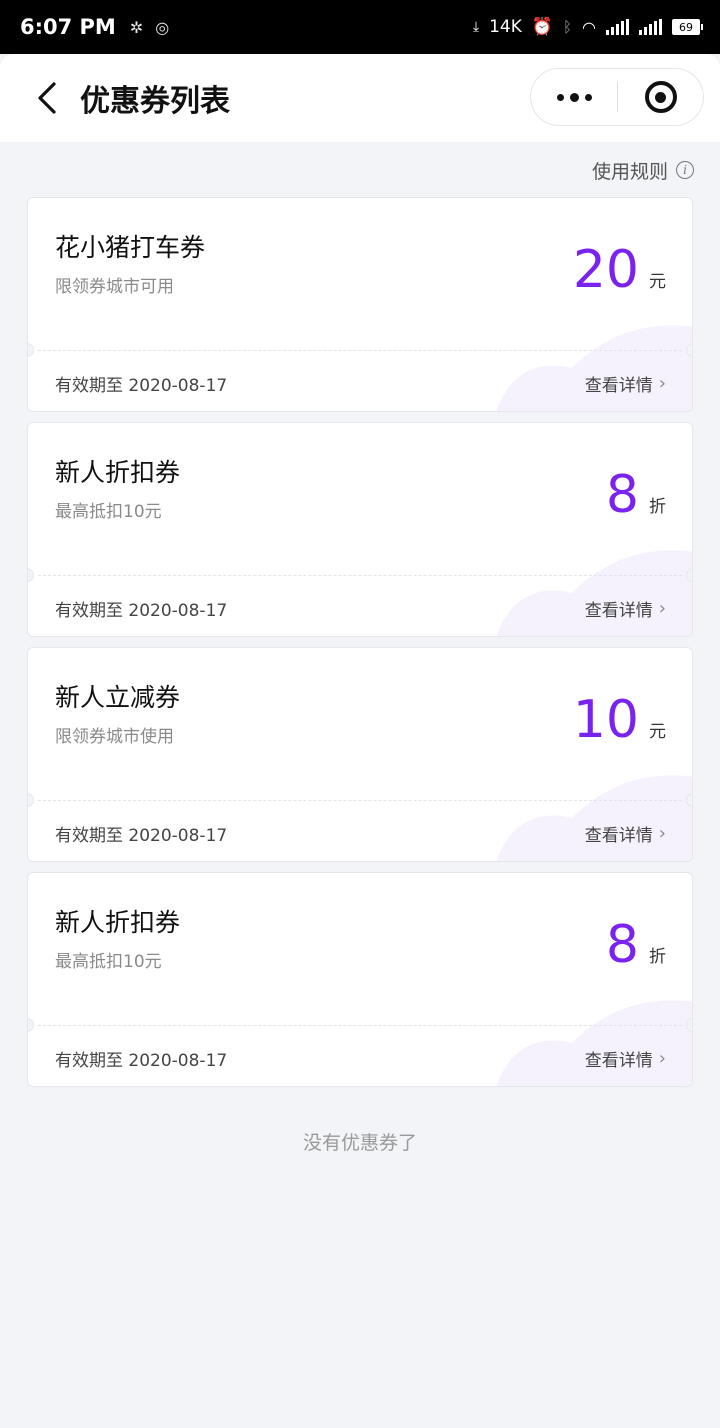  I want to click on signal-2-icon, so click(650, 27).